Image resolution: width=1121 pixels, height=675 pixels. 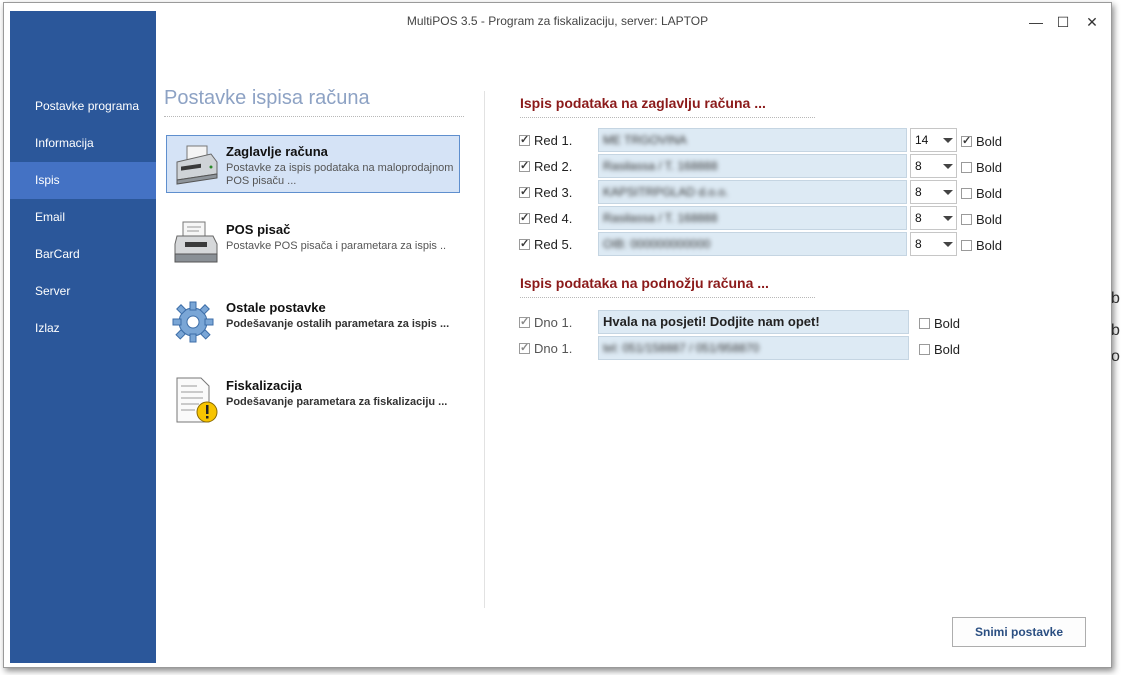 I want to click on dno-2-label: Dno 1., so click(x=553, y=348).